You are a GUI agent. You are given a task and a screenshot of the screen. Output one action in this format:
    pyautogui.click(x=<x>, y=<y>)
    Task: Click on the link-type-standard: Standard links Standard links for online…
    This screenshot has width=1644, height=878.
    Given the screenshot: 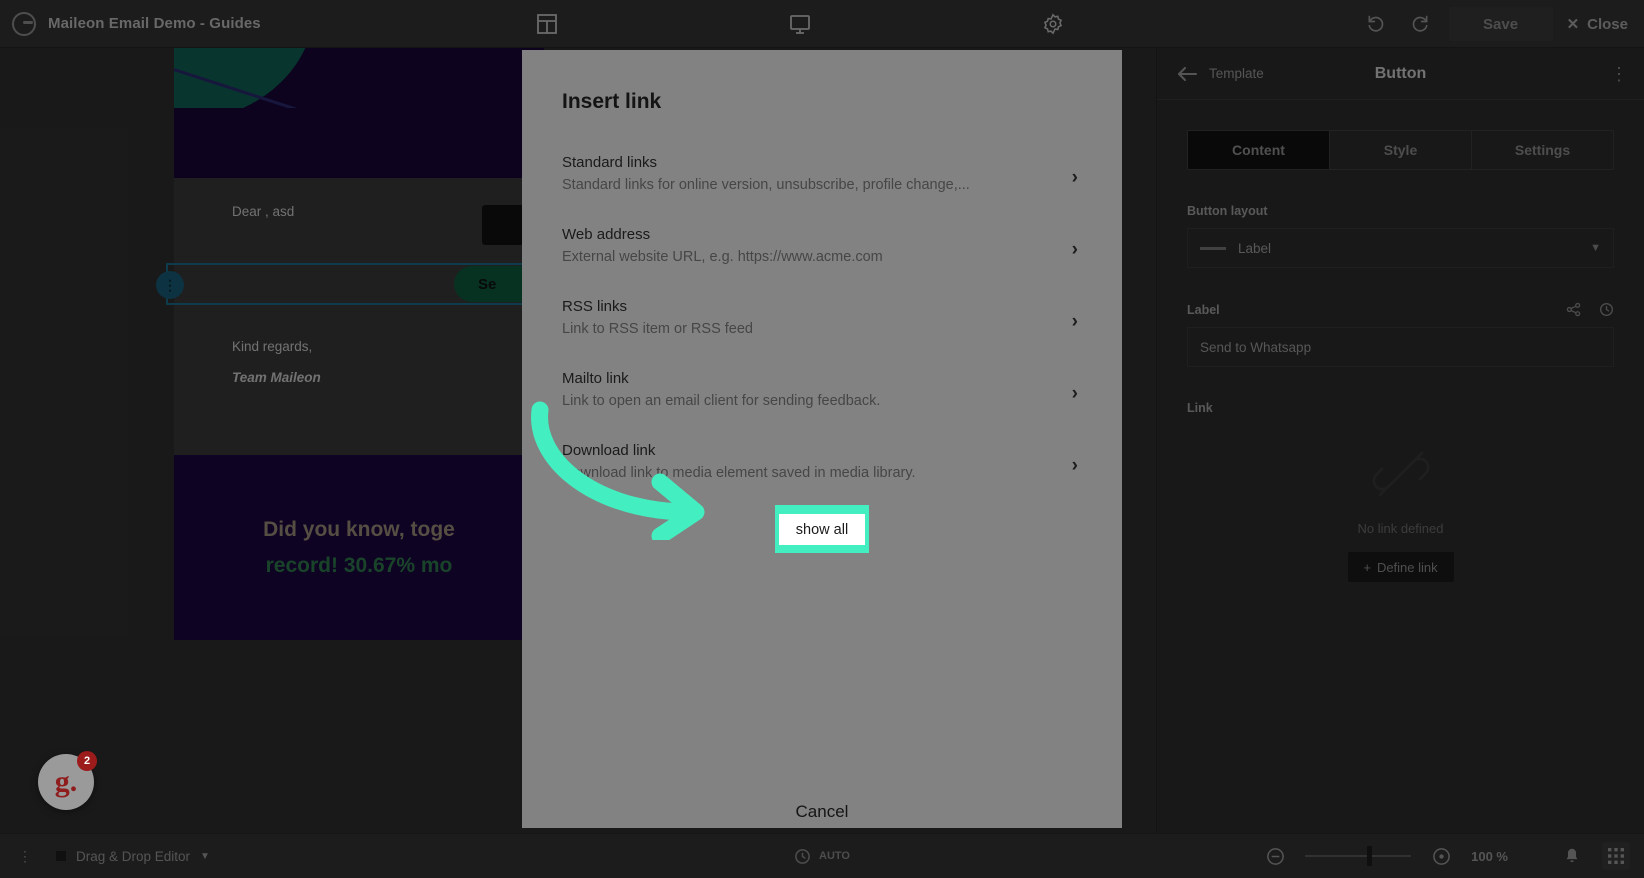 What is the action you would take?
    pyautogui.click(x=822, y=178)
    